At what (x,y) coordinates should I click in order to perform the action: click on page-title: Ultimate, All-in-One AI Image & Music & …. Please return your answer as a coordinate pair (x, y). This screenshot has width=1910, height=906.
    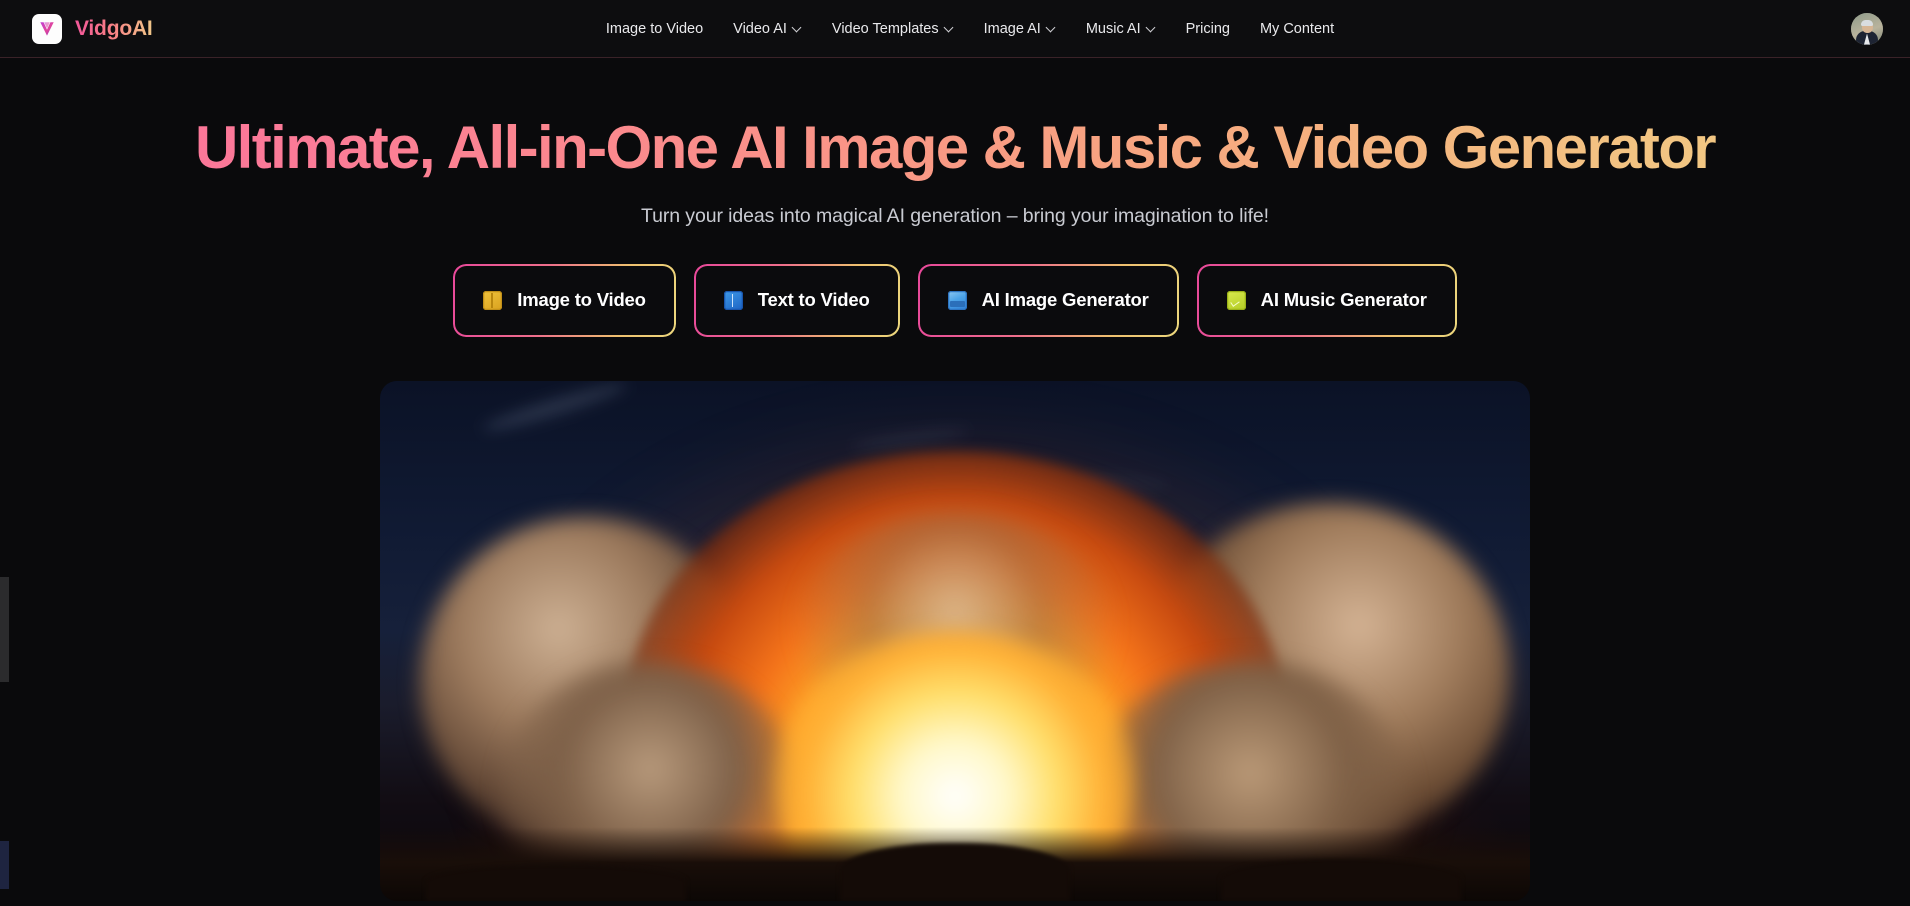
    Looking at the image, I should click on (955, 148).